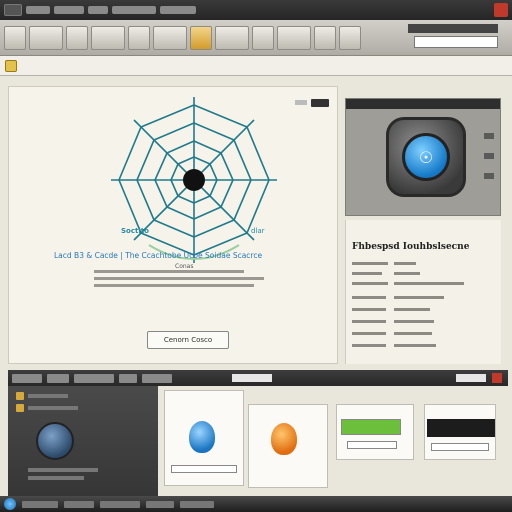  What do you see at coordinates (184, 266) in the screenshot?
I see `web-label-bottom: Conas` at bounding box center [184, 266].